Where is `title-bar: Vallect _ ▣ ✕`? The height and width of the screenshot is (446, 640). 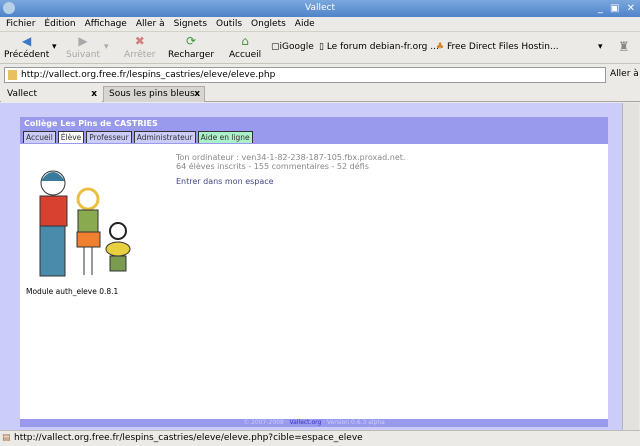
title-bar: Vallect _ ▣ ✕ is located at coordinates (320, 8).